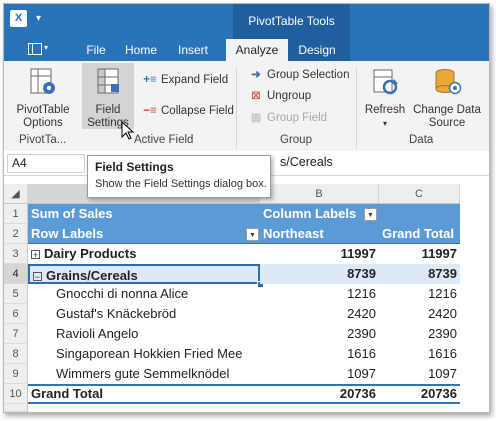 This screenshot has height=421, width=496. What do you see at coordinates (419, 294) in the screenshot?
I see `cell-c5: 1216` at bounding box center [419, 294].